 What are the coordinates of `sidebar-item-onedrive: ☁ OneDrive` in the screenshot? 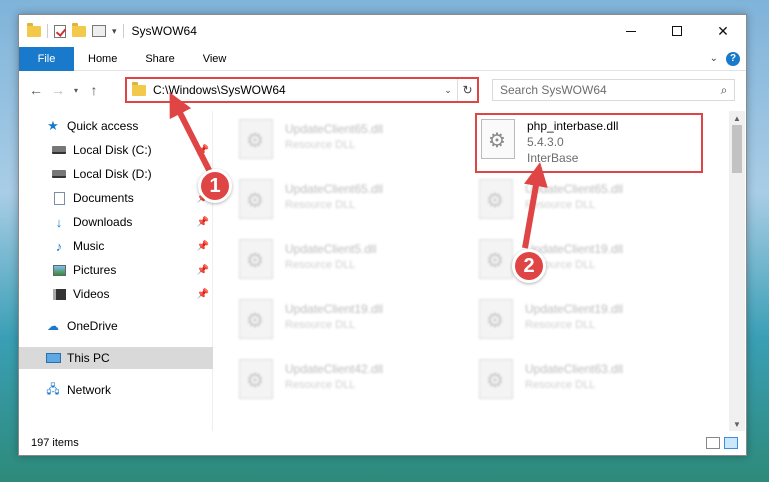 It's located at (116, 326).